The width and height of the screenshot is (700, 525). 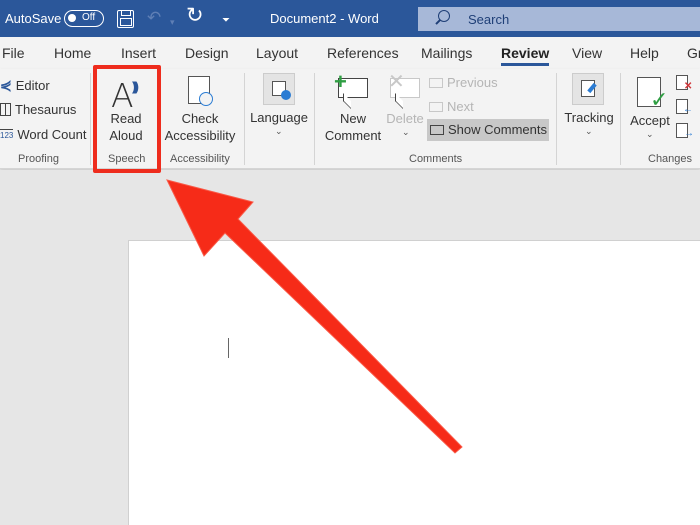 I want to click on check-line2: Accessibility, so click(x=200, y=135).